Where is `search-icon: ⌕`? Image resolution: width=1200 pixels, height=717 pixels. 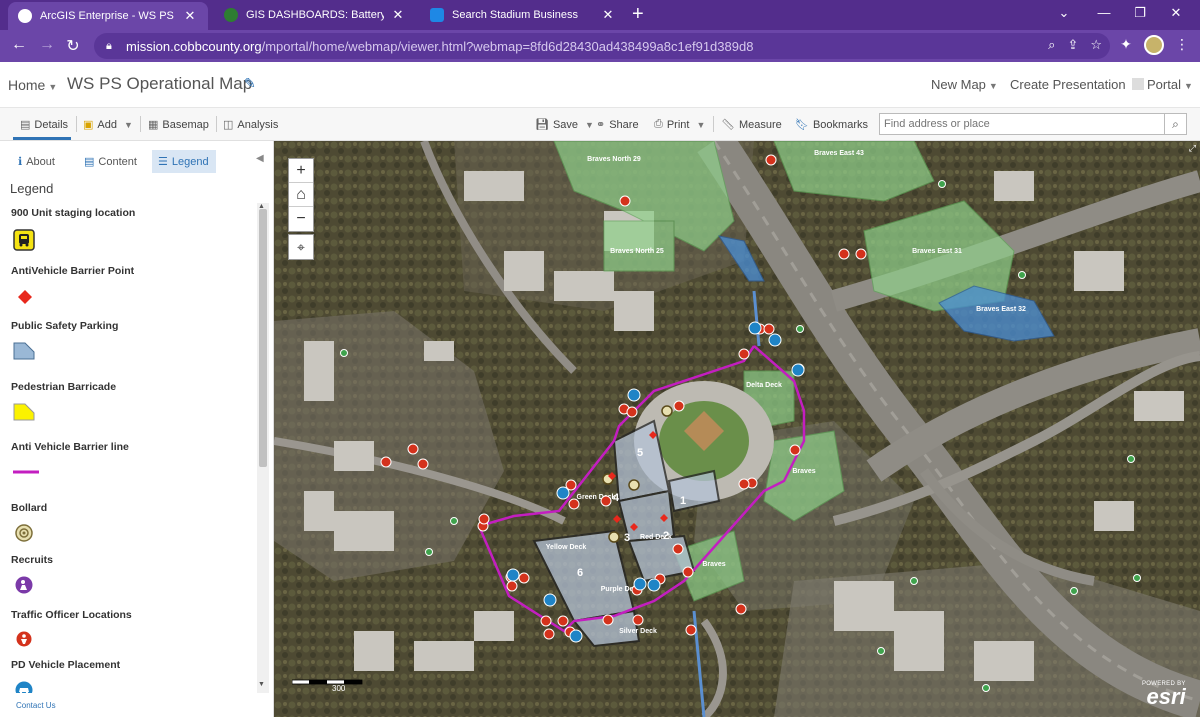 search-icon: ⌕ is located at coordinates (1175, 124).